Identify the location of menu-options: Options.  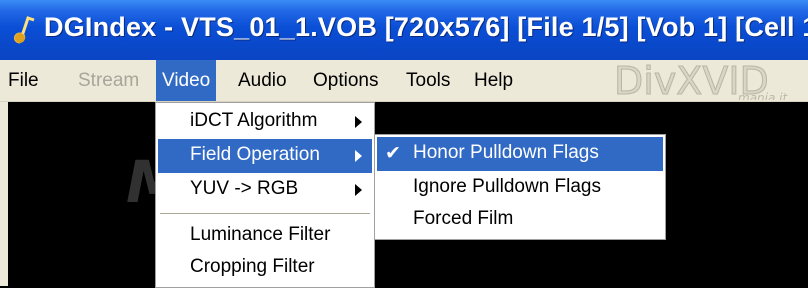
(345, 80).